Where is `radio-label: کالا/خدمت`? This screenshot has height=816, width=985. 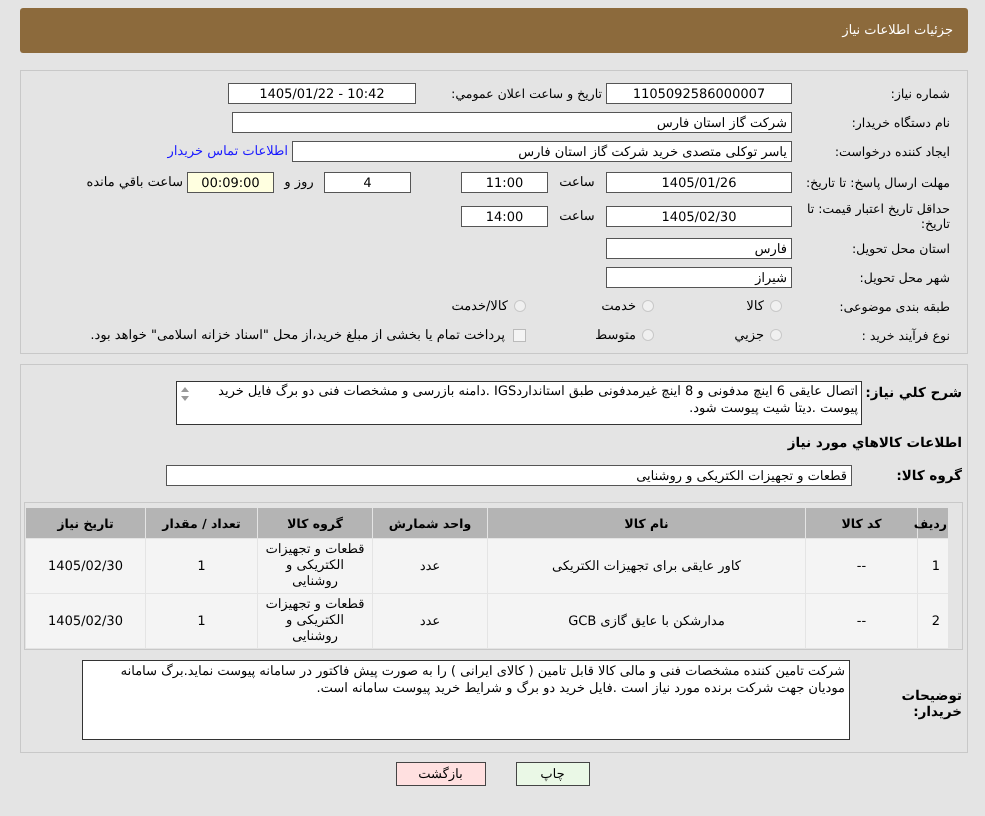 radio-label: کالا/خدمت is located at coordinates (479, 306).